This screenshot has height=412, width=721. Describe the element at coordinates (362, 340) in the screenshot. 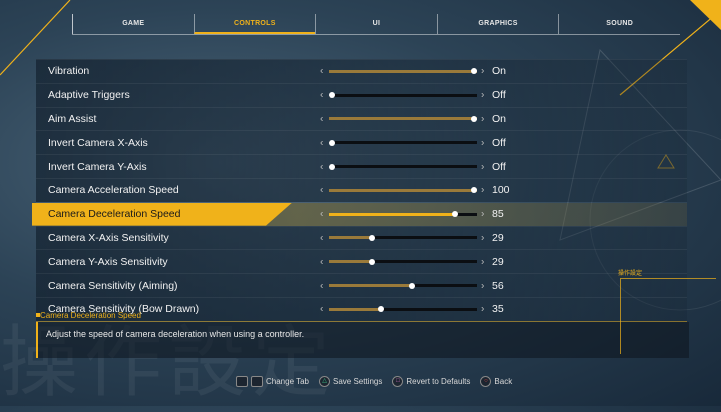

I see `description-box` at that location.